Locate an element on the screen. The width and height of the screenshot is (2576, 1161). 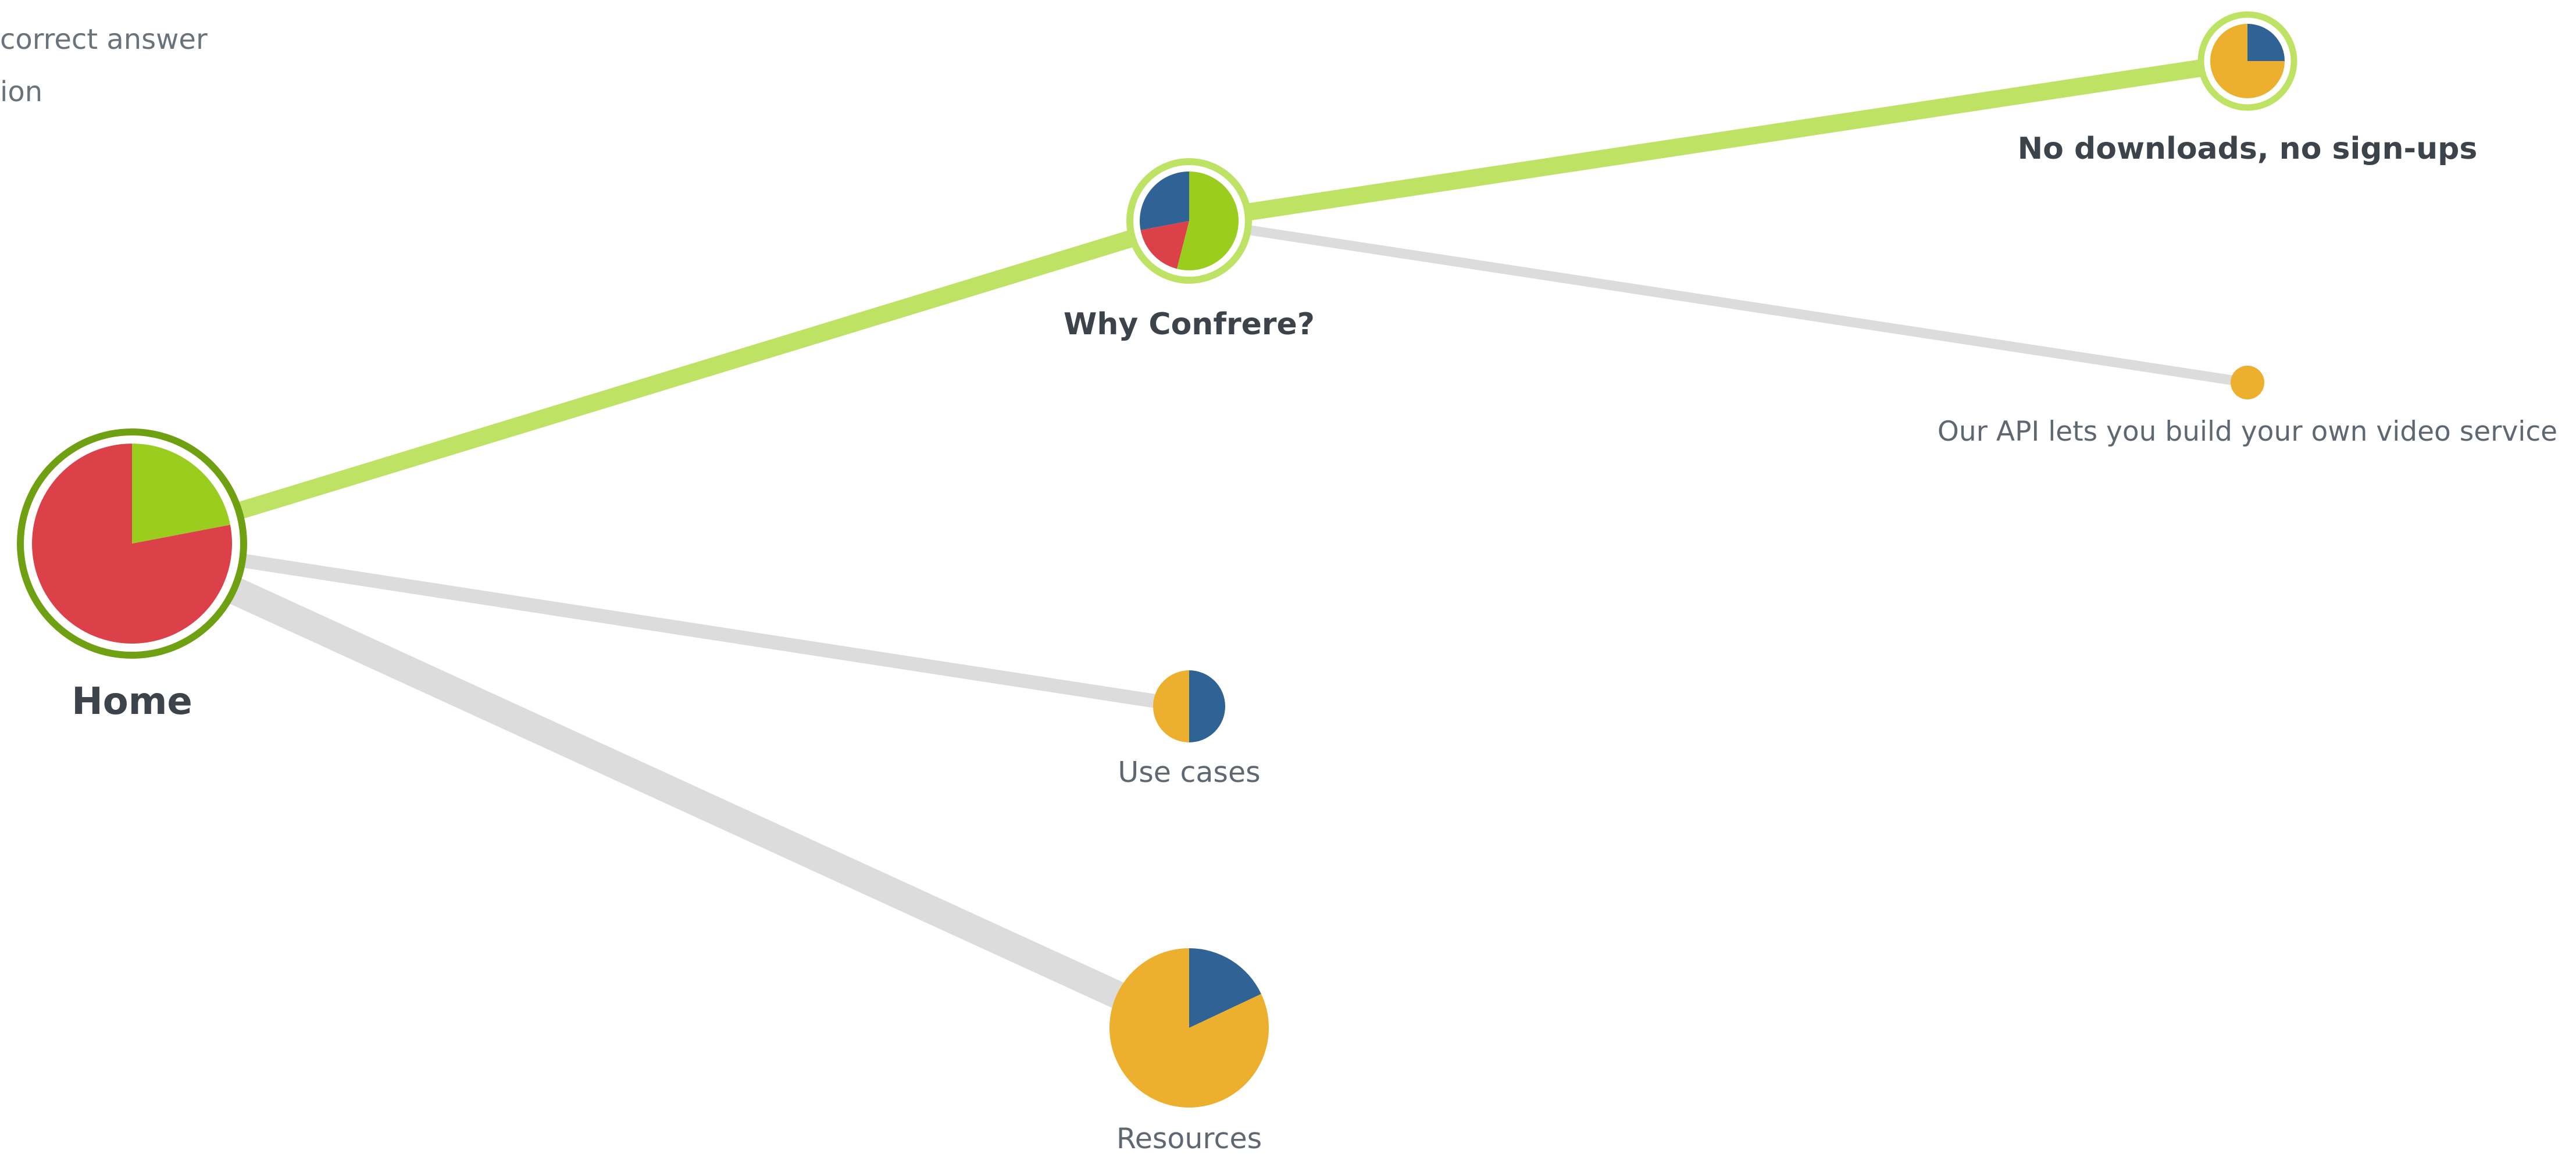
node-home: Home is located at coordinates (132, 575).